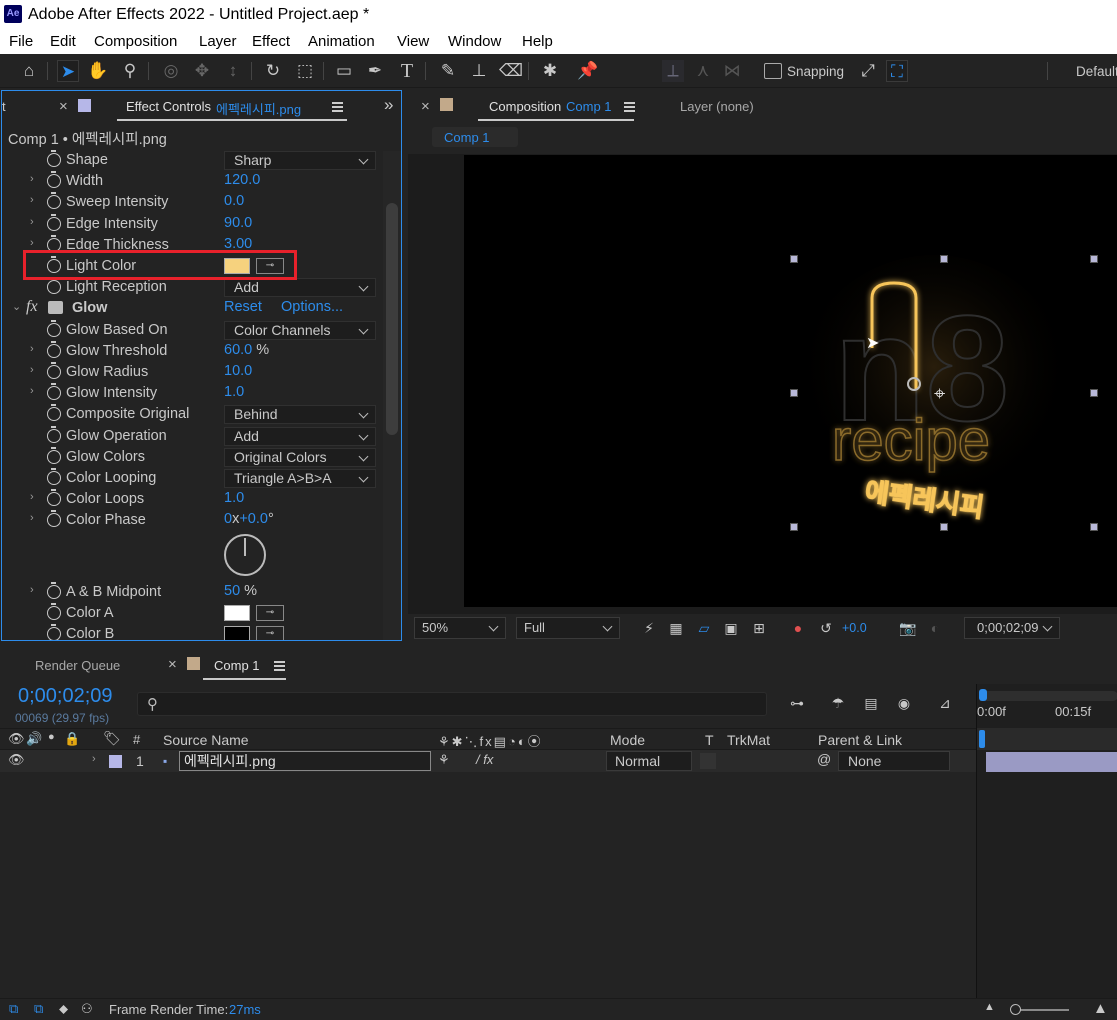 The height and width of the screenshot is (1020, 1117). I want to click on channel-icon: ●, so click(798, 628).